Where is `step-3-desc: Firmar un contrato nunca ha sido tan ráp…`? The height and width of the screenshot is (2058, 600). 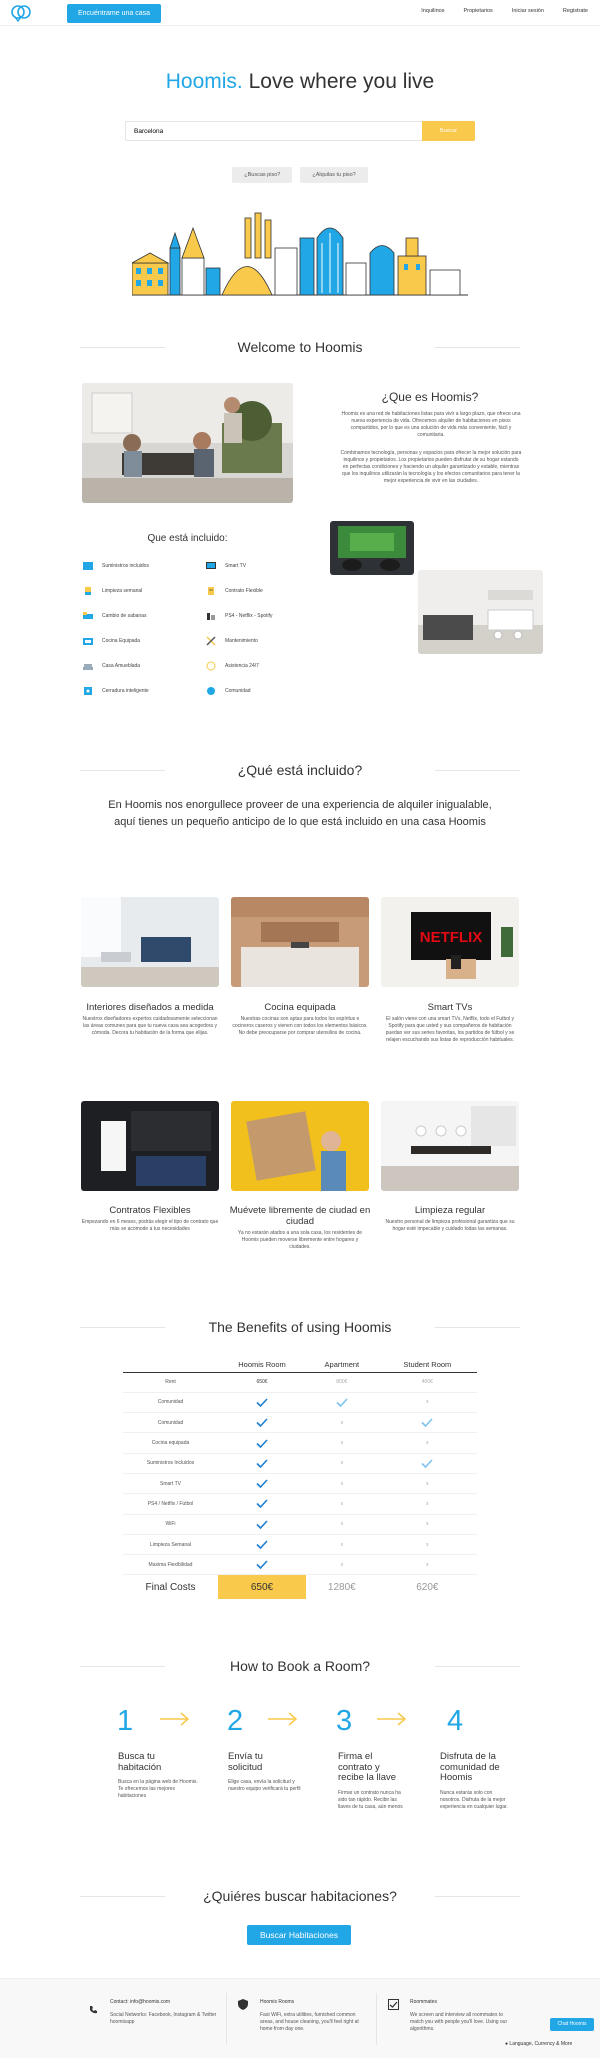 step-3-desc: Firmar un contrato nunca ha sido tan ráp… is located at coordinates (370, 1800).